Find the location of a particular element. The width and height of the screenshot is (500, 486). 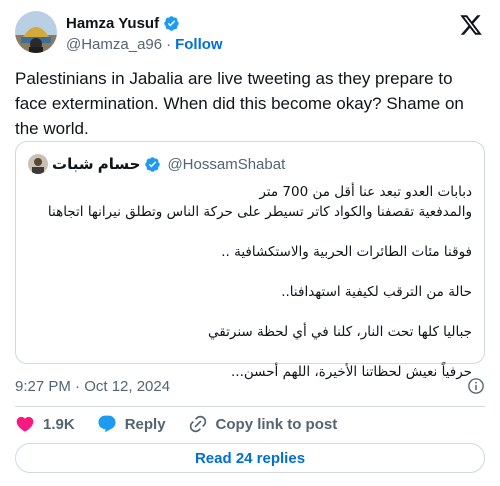

reply-bubble-icon is located at coordinates (107, 424).